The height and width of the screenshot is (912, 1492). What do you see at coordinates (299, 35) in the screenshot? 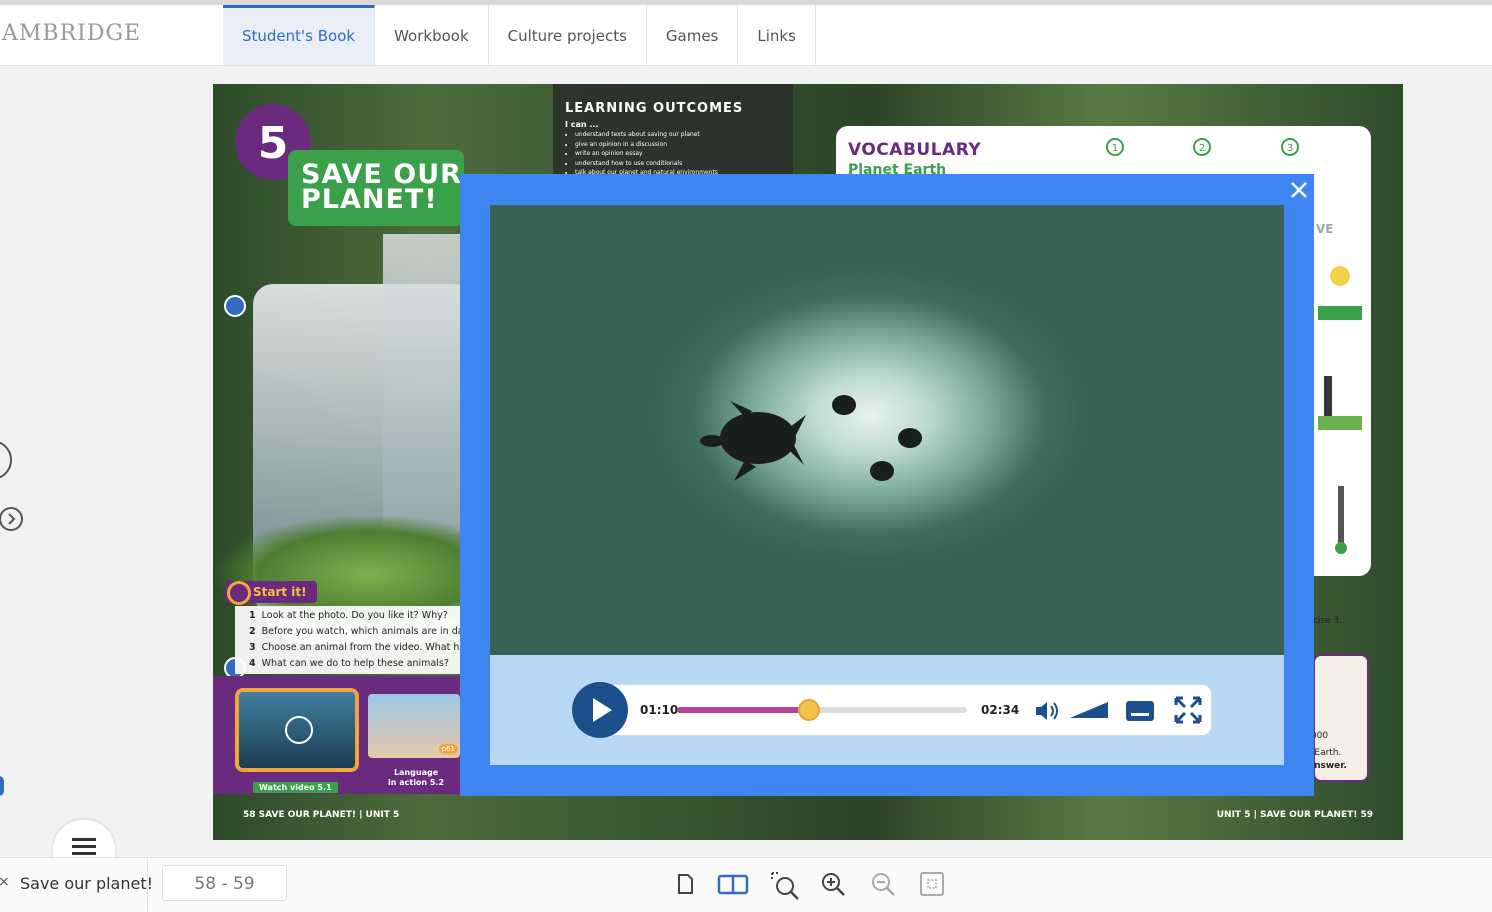
I see `tab-students-book: Student's Book` at bounding box center [299, 35].